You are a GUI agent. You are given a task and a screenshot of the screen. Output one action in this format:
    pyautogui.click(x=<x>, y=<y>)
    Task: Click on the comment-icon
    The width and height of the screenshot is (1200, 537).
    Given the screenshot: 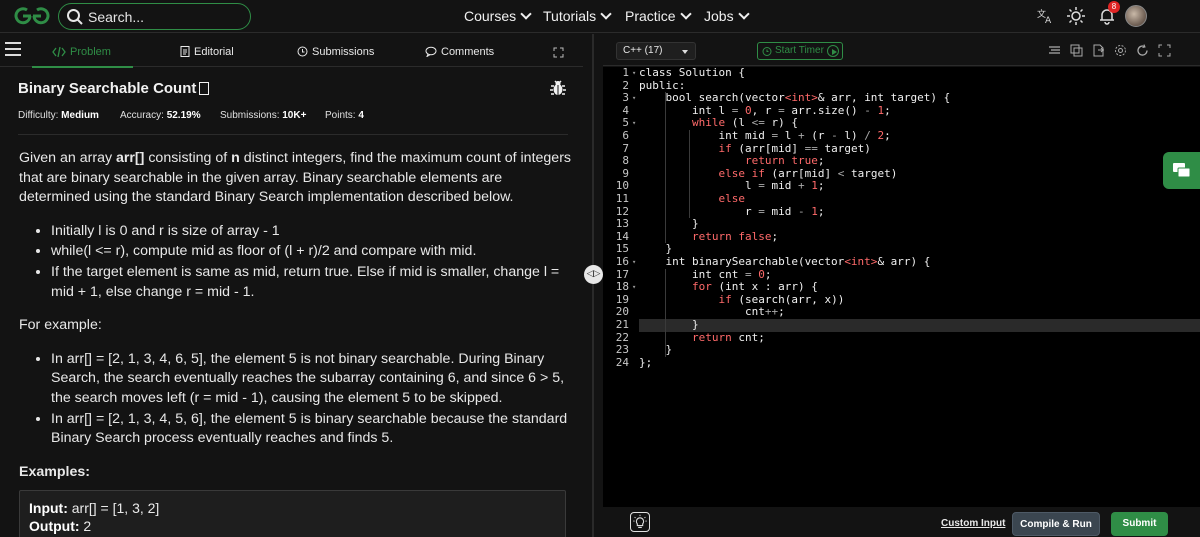 What is the action you would take?
    pyautogui.click(x=431, y=52)
    